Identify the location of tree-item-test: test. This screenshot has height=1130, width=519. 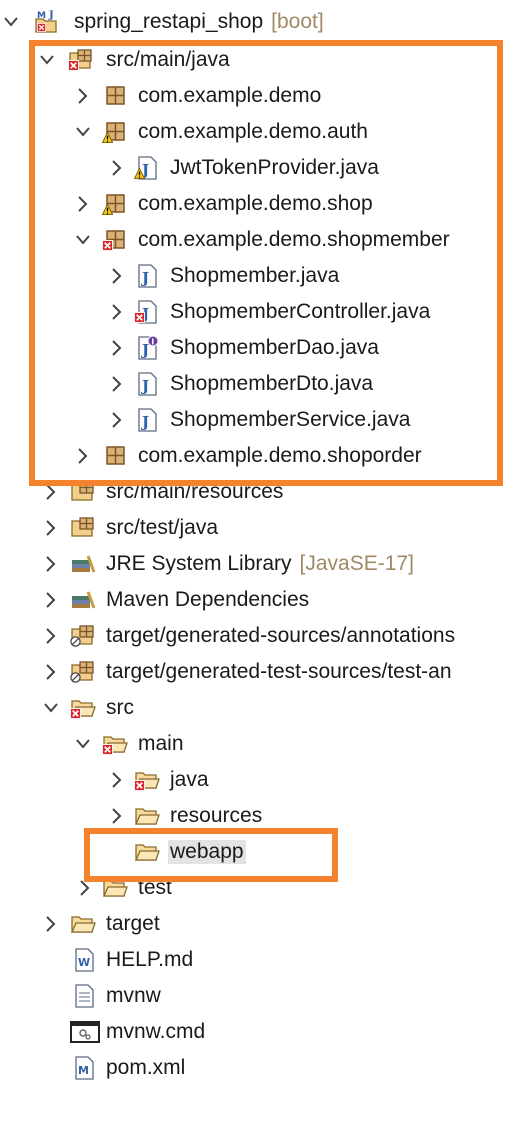
(259, 888).